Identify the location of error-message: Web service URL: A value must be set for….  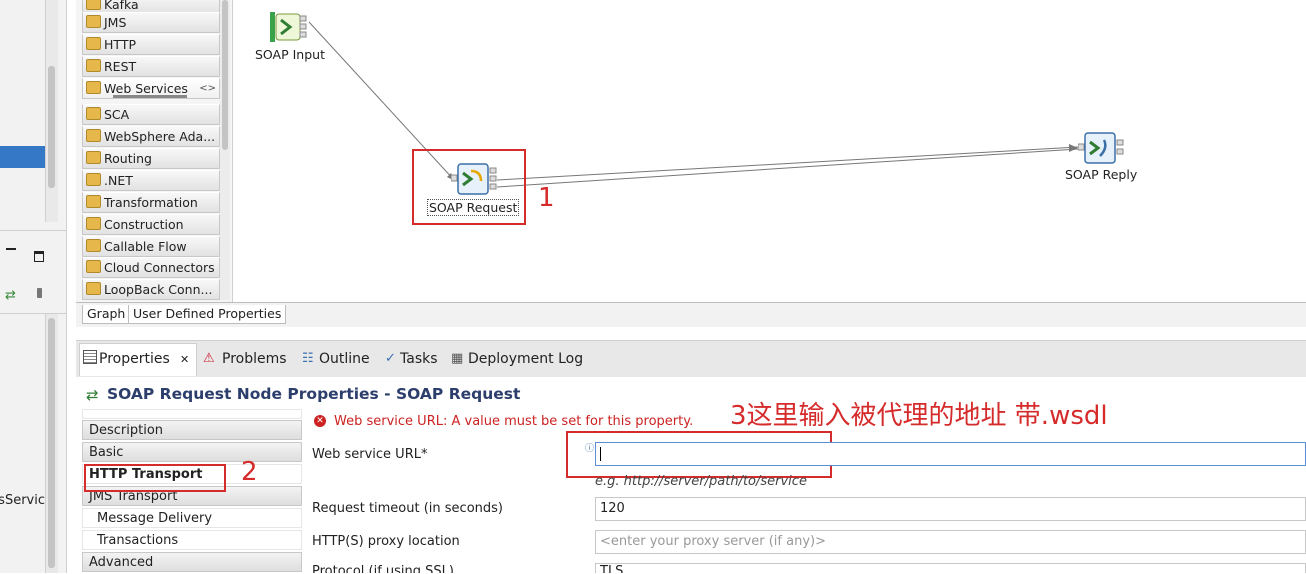
(514, 421).